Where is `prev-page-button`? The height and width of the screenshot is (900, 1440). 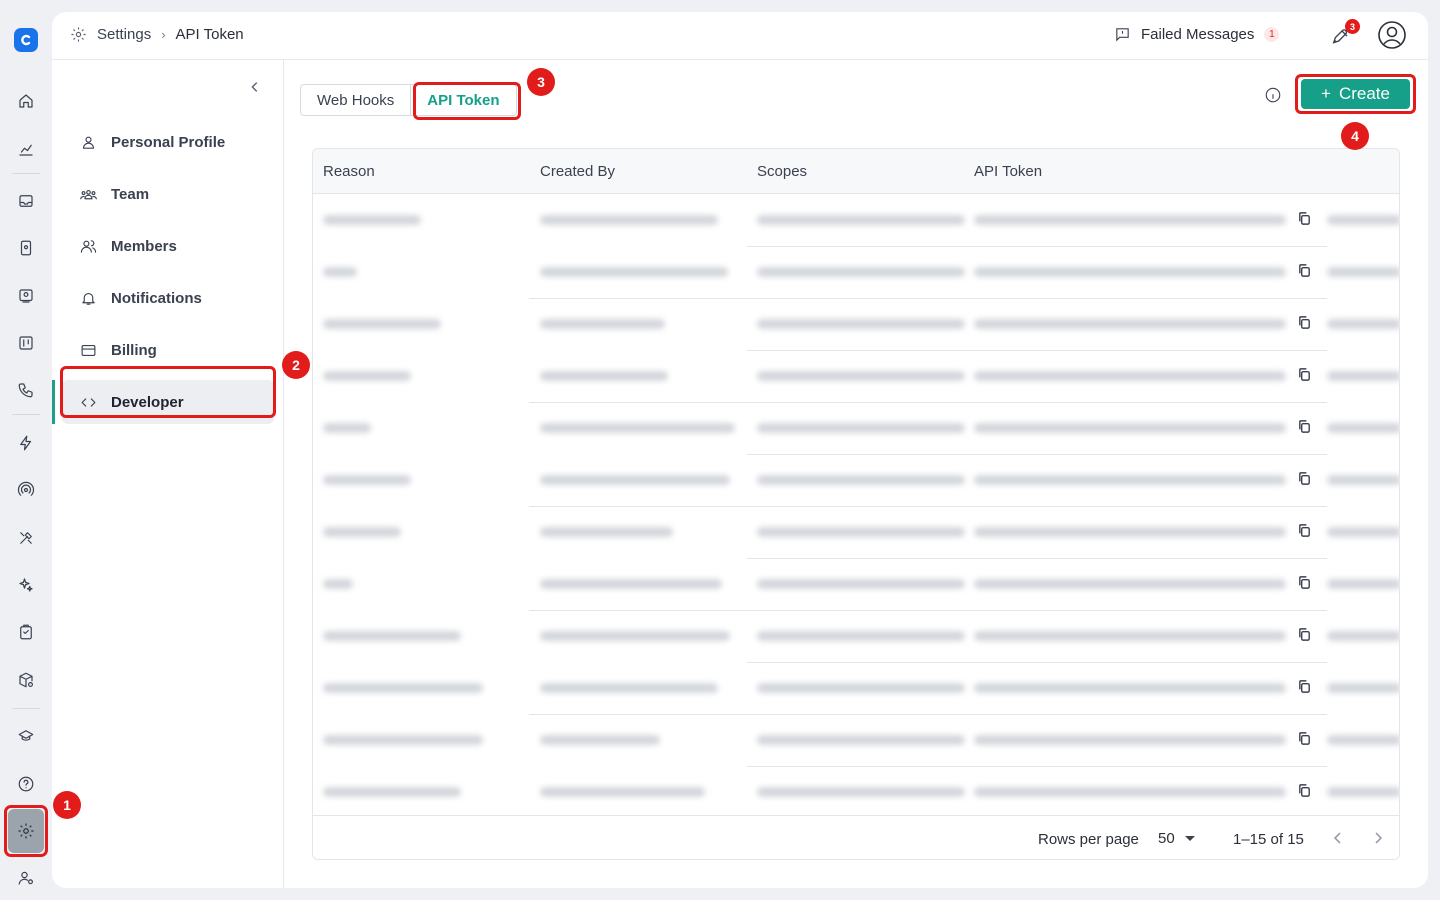
prev-page-button is located at coordinates (1339, 839).